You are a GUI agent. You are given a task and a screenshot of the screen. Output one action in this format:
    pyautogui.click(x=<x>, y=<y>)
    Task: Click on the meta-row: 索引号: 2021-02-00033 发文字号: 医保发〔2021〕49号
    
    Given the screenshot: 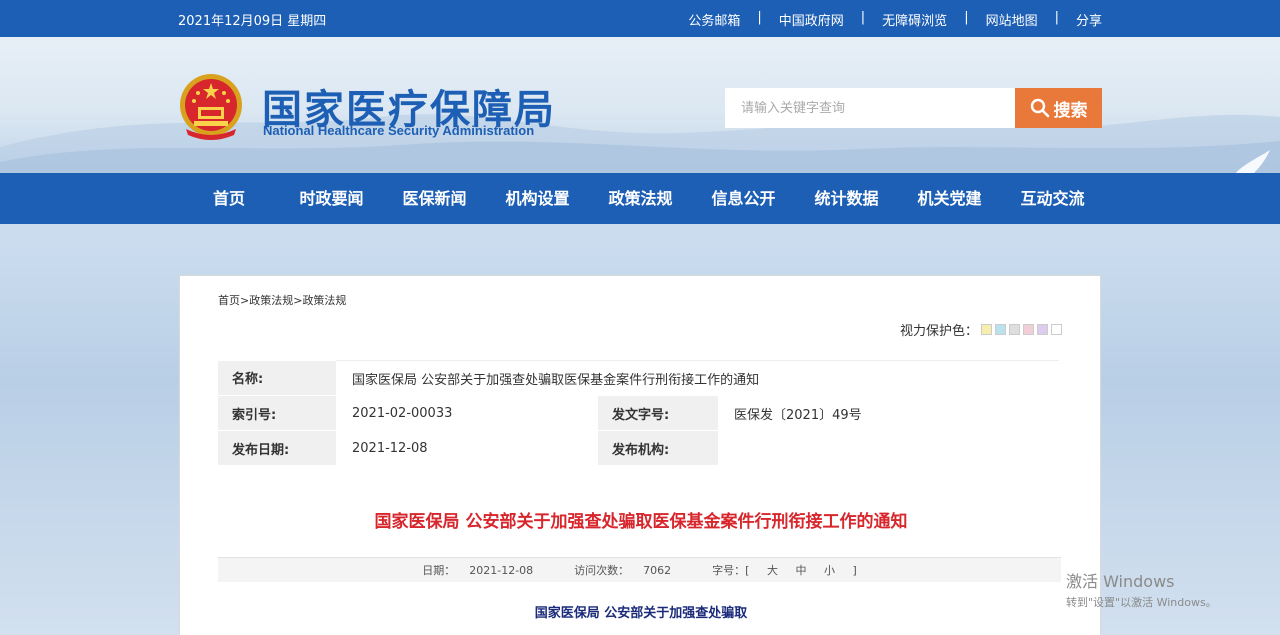 What is the action you would take?
    pyautogui.click(x=638, y=413)
    